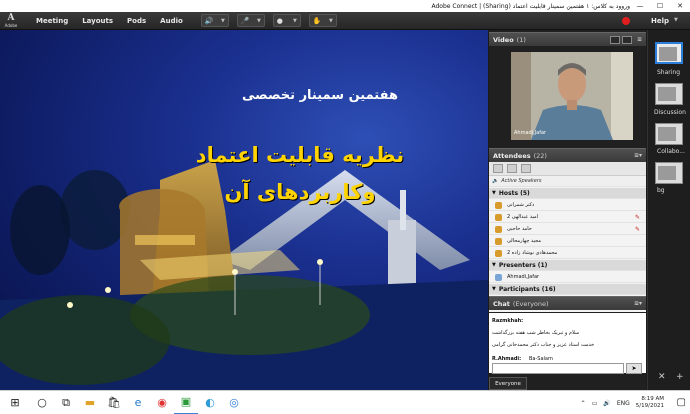  I want to click on microphone-icon: 🎤, so click(245, 20).